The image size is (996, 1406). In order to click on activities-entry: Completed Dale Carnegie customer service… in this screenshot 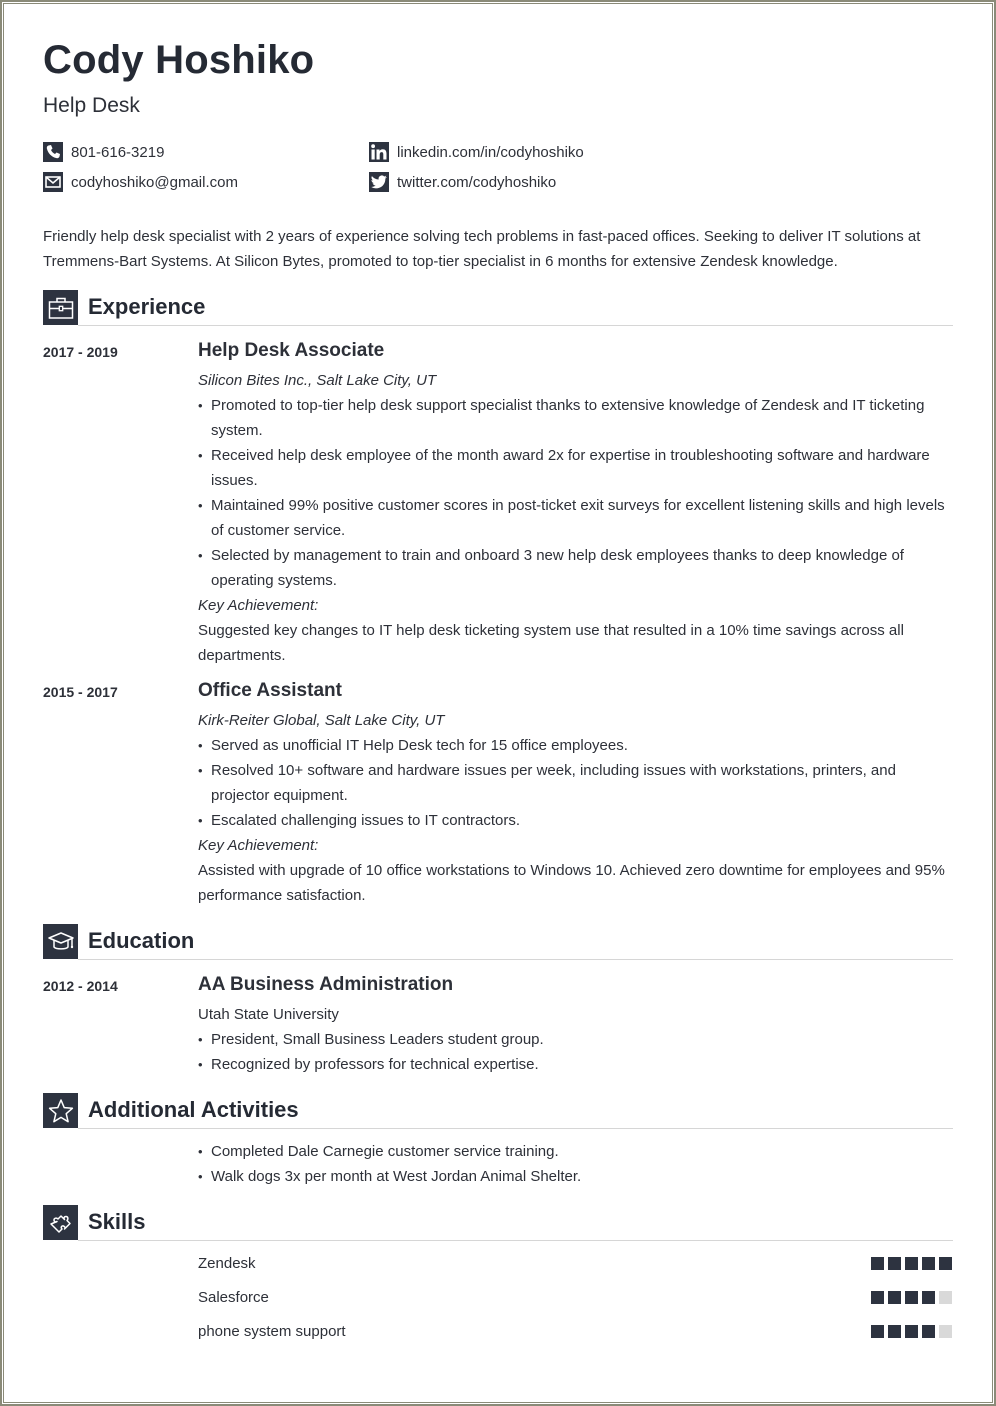, I will do `click(575, 1164)`.